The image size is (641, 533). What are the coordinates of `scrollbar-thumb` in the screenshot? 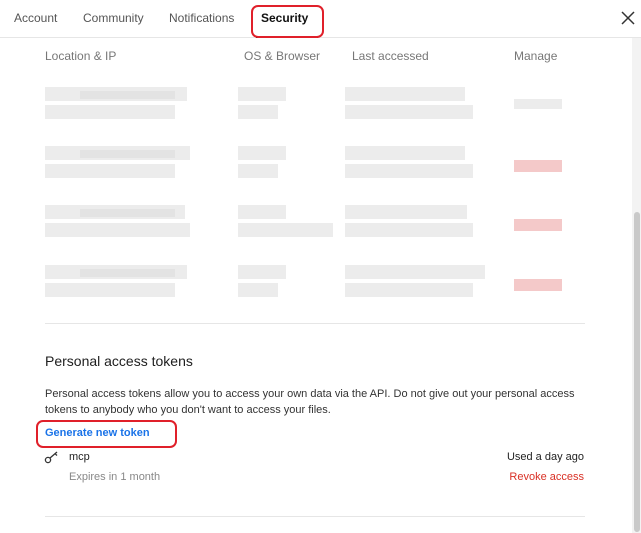 It's located at (637, 372).